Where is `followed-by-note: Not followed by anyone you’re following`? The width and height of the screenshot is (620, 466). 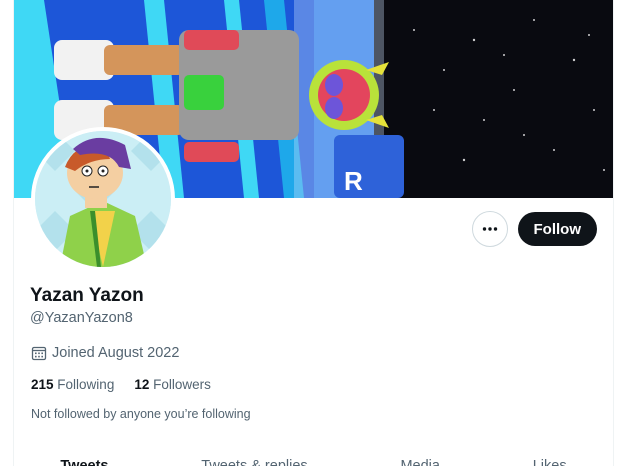
followed-by-note: Not followed by anyone you’re following is located at coordinates (141, 414).